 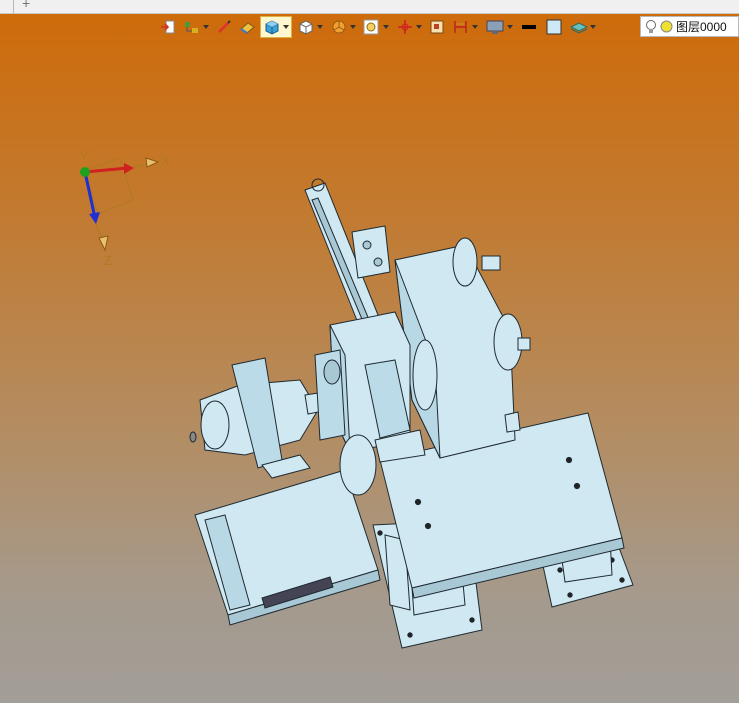 I want to click on erase-button, so click(x=247, y=27).